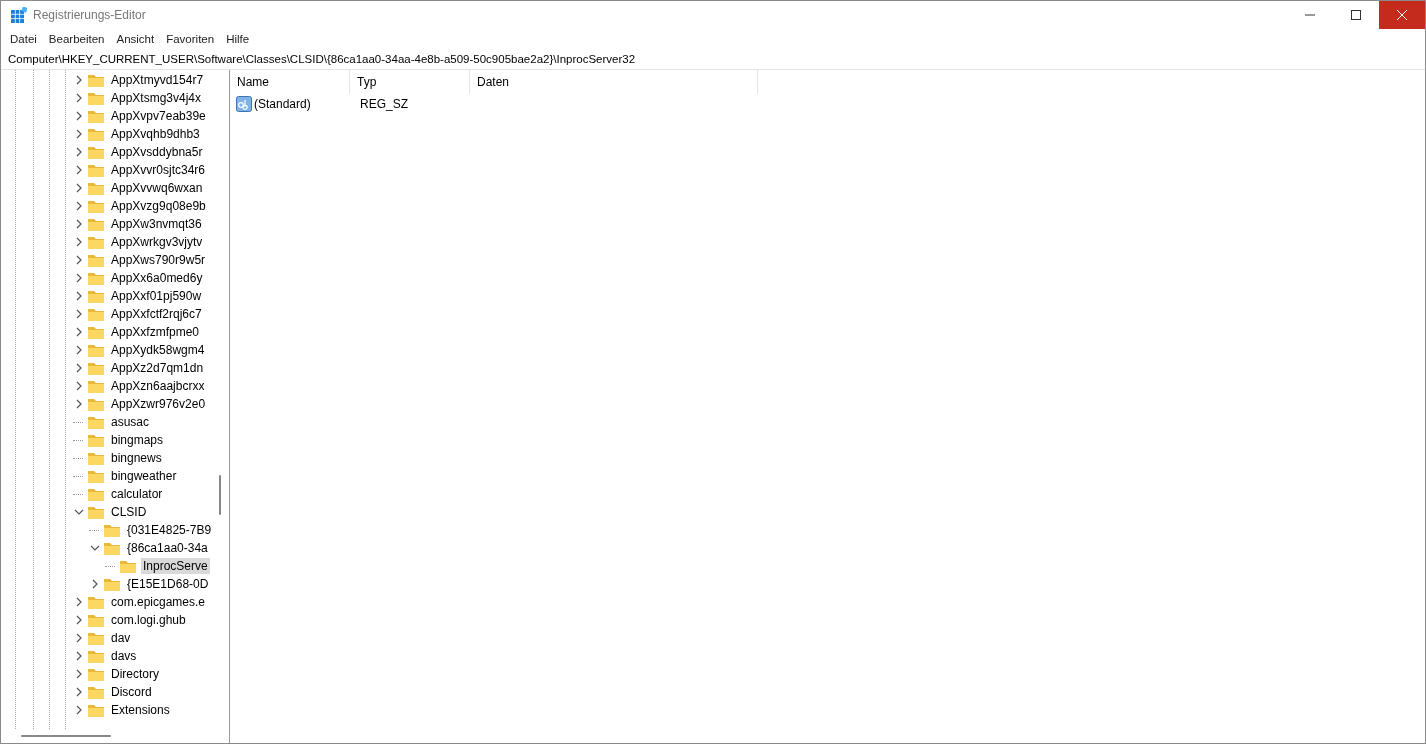  What do you see at coordinates (190, 39) in the screenshot?
I see `menu-item: Favoriten` at bounding box center [190, 39].